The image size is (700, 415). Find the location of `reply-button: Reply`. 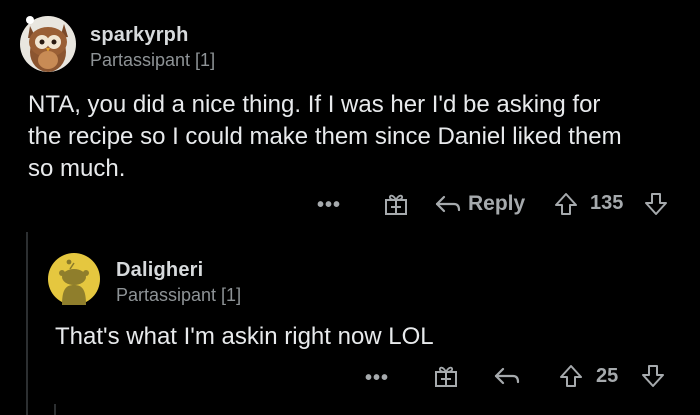

reply-button: Reply is located at coordinates (484, 204).